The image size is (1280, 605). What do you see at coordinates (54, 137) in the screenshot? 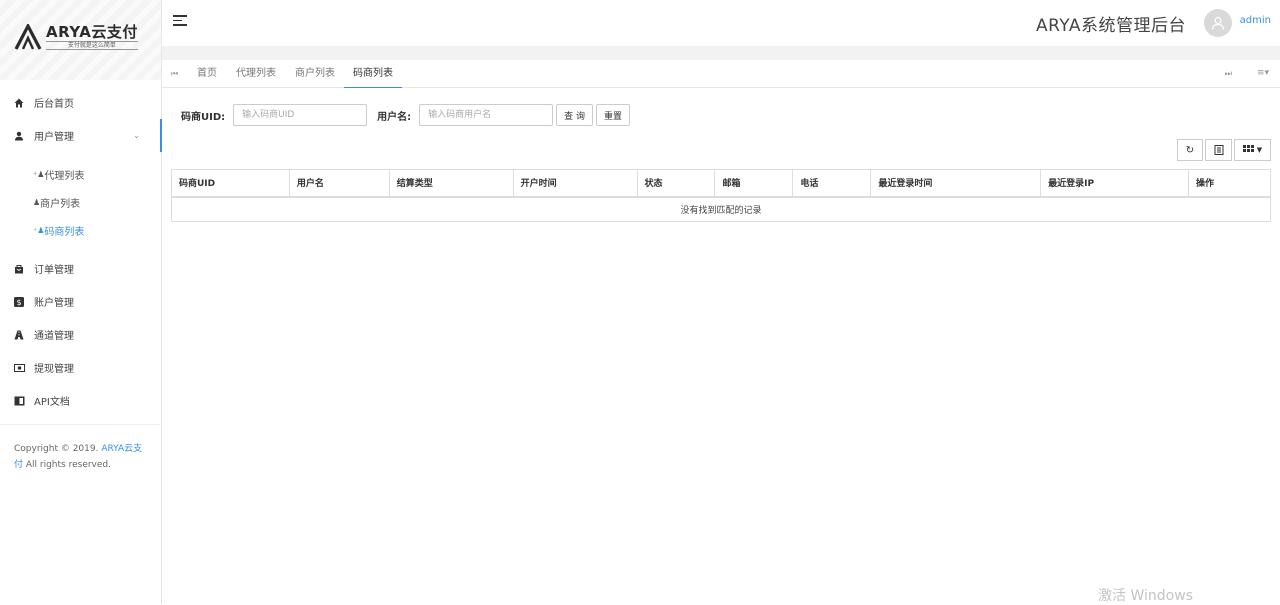
I see `sidebar-item-label: 用户管理` at bounding box center [54, 137].